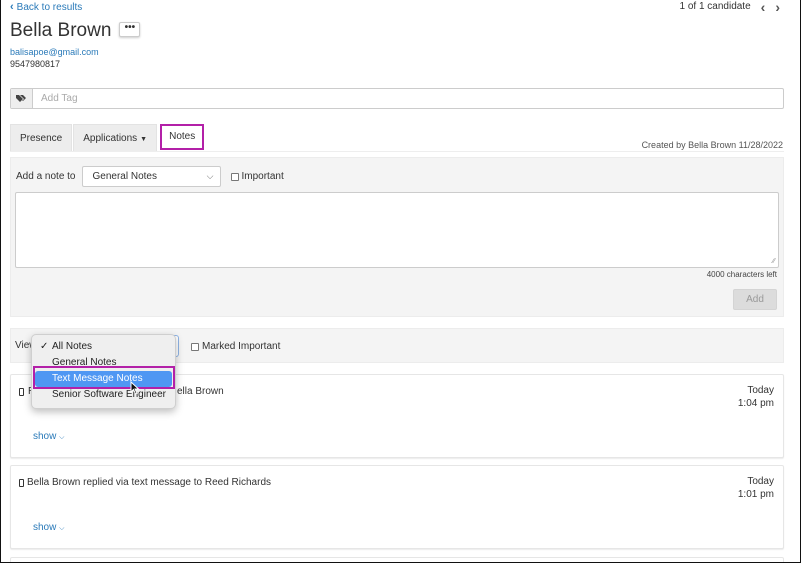 This screenshot has width=801, height=563. Describe the element at coordinates (763, 7) in the screenshot. I see `prev-candidate-button: ‹` at that location.